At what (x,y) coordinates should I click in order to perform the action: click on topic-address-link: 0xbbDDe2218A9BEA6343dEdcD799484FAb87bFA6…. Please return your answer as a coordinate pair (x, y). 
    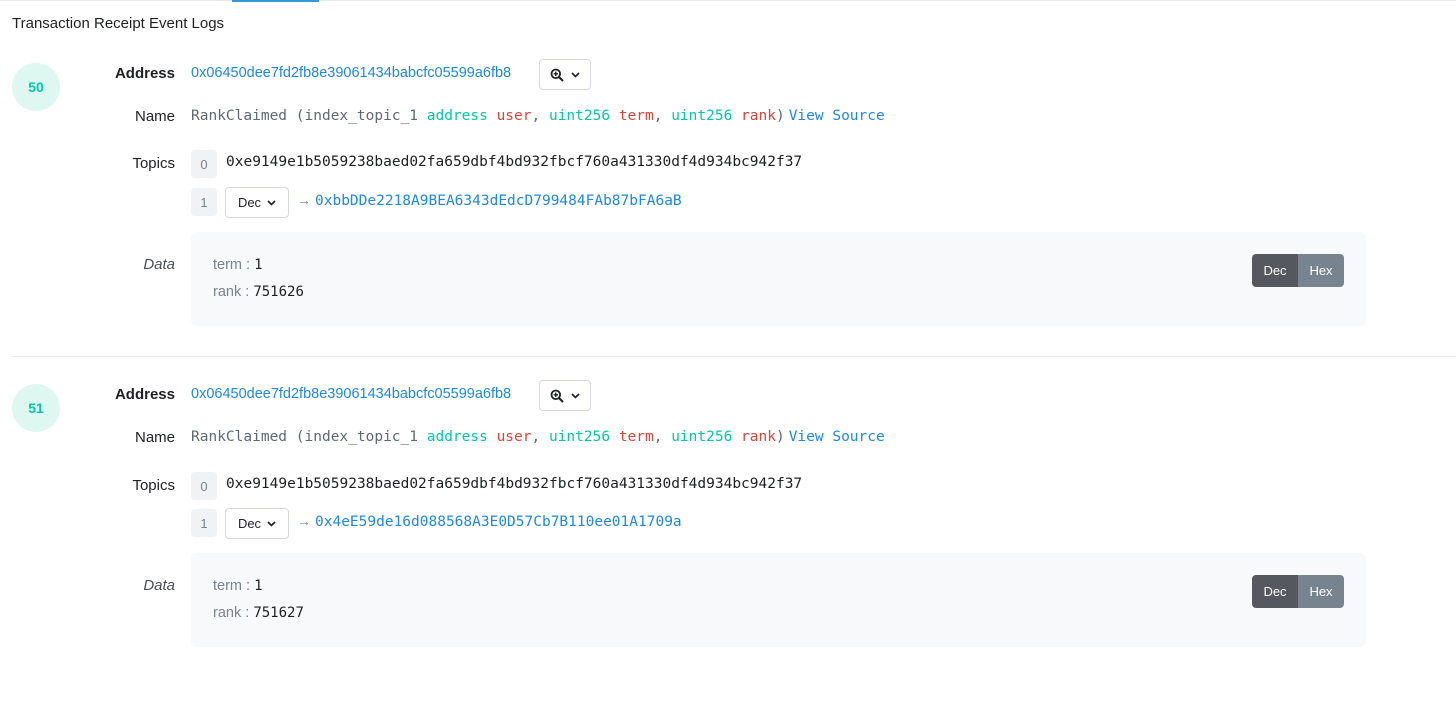
    Looking at the image, I should click on (498, 201).